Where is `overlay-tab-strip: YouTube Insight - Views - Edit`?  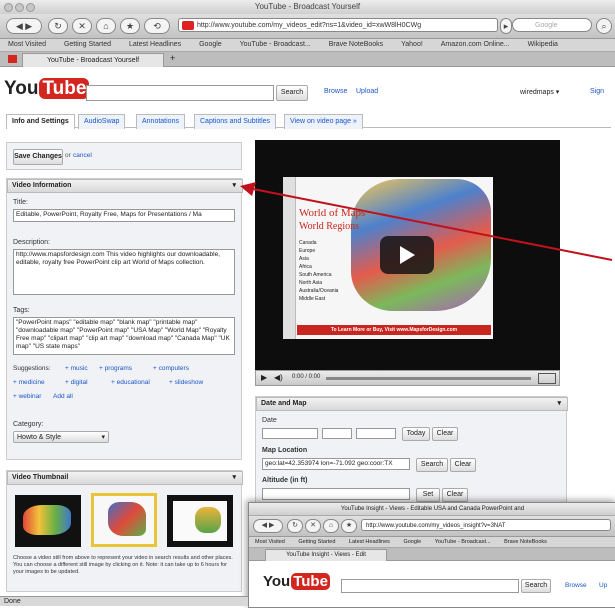
overlay-tab-strip: YouTube Insight - Views - Edit is located at coordinates (432, 554).